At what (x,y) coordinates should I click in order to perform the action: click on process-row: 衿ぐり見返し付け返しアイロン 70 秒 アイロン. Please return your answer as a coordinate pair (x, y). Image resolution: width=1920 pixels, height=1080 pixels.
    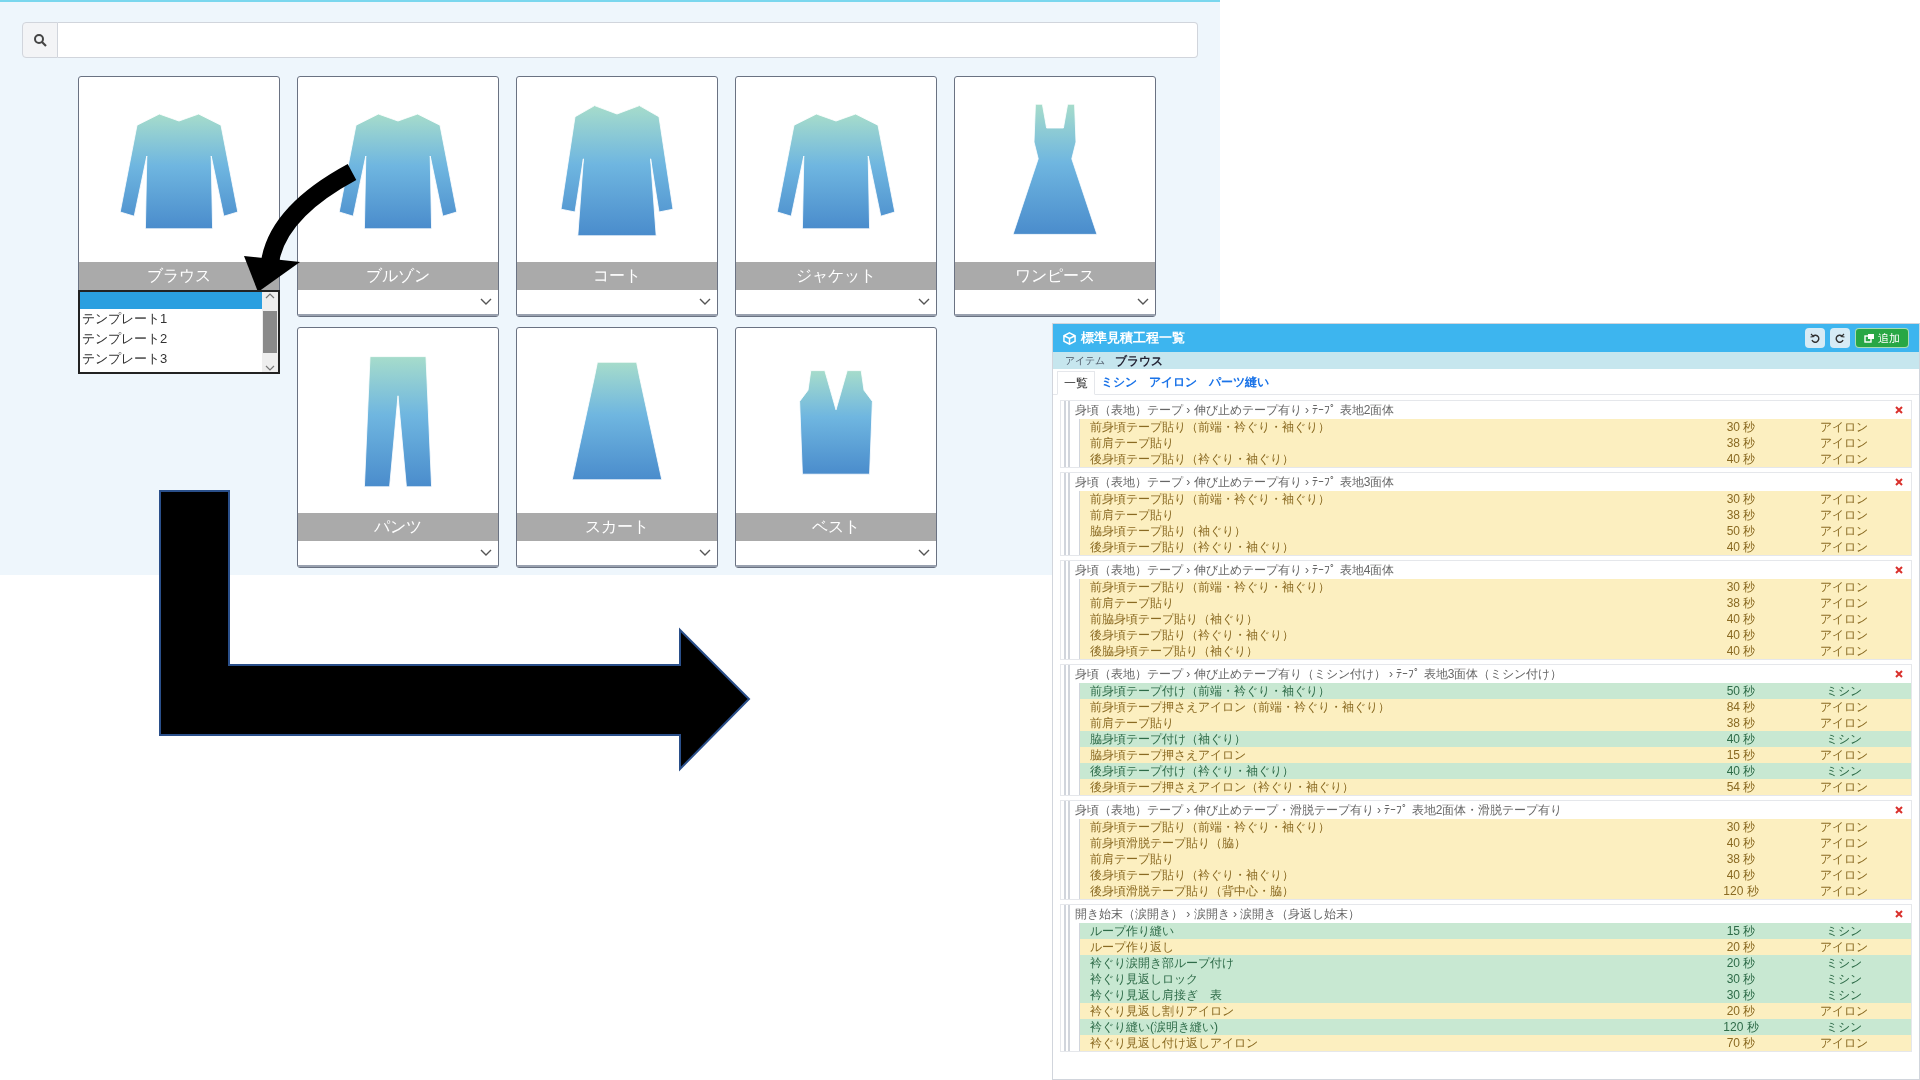
    Looking at the image, I should click on (1495, 1043).